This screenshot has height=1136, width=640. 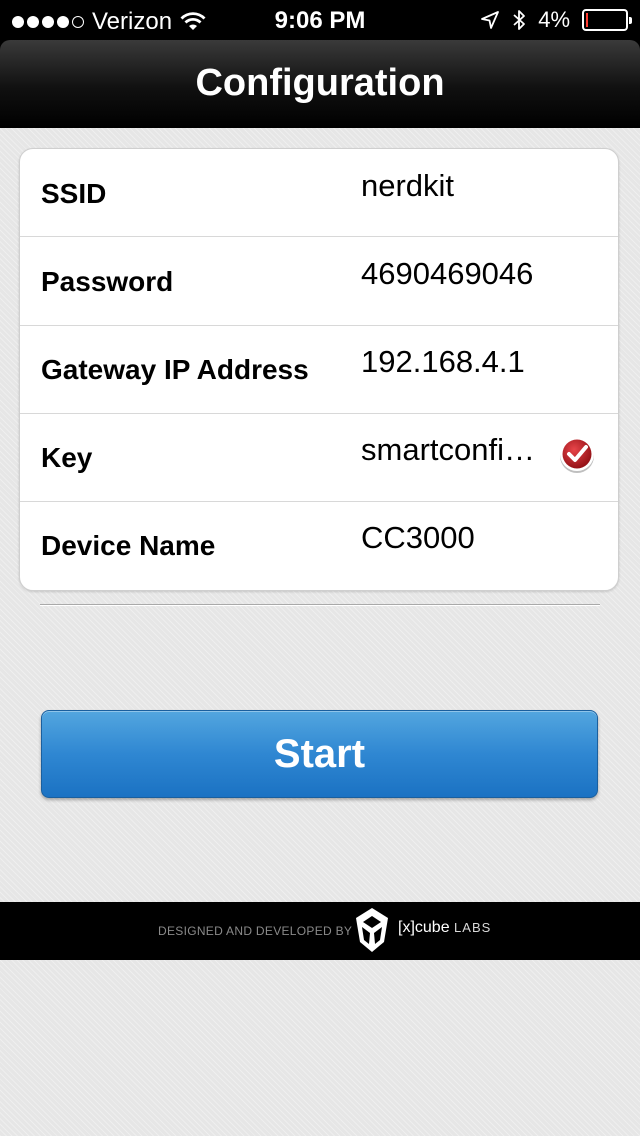 I want to click on status-bar: Verizon 9:06 PM 4%, so click(x=320, y=20).